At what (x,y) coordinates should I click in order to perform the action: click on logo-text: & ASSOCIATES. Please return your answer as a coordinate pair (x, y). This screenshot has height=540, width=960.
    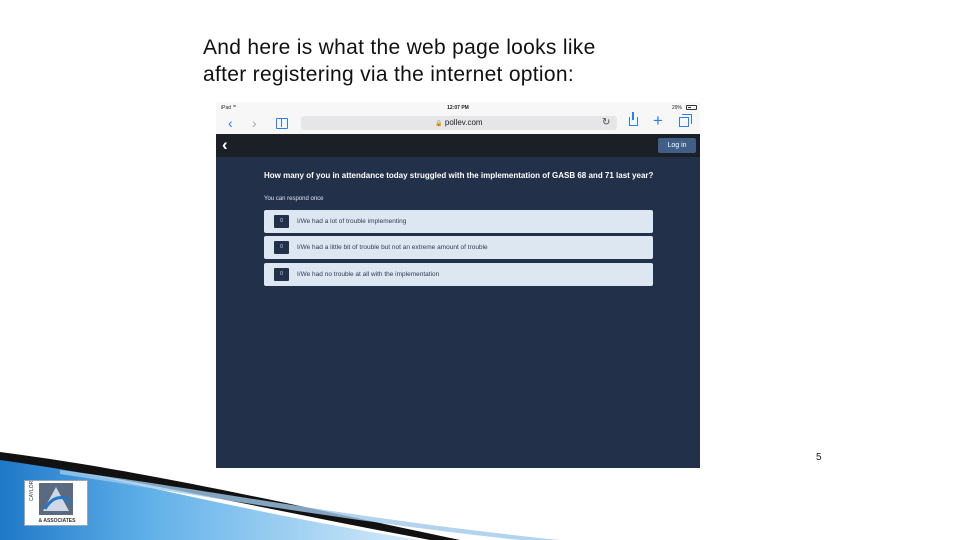
    Looking at the image, I should click on (57, 521).